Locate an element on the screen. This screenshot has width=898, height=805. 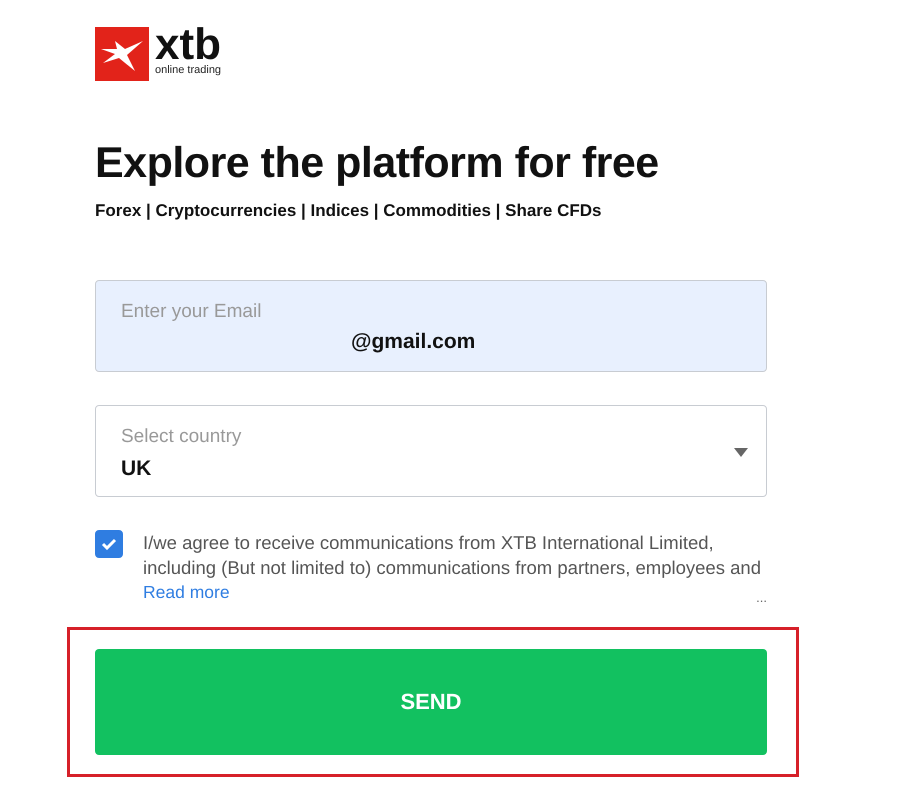
logo-wordmark: xtb is located at coordinates (188, 45).